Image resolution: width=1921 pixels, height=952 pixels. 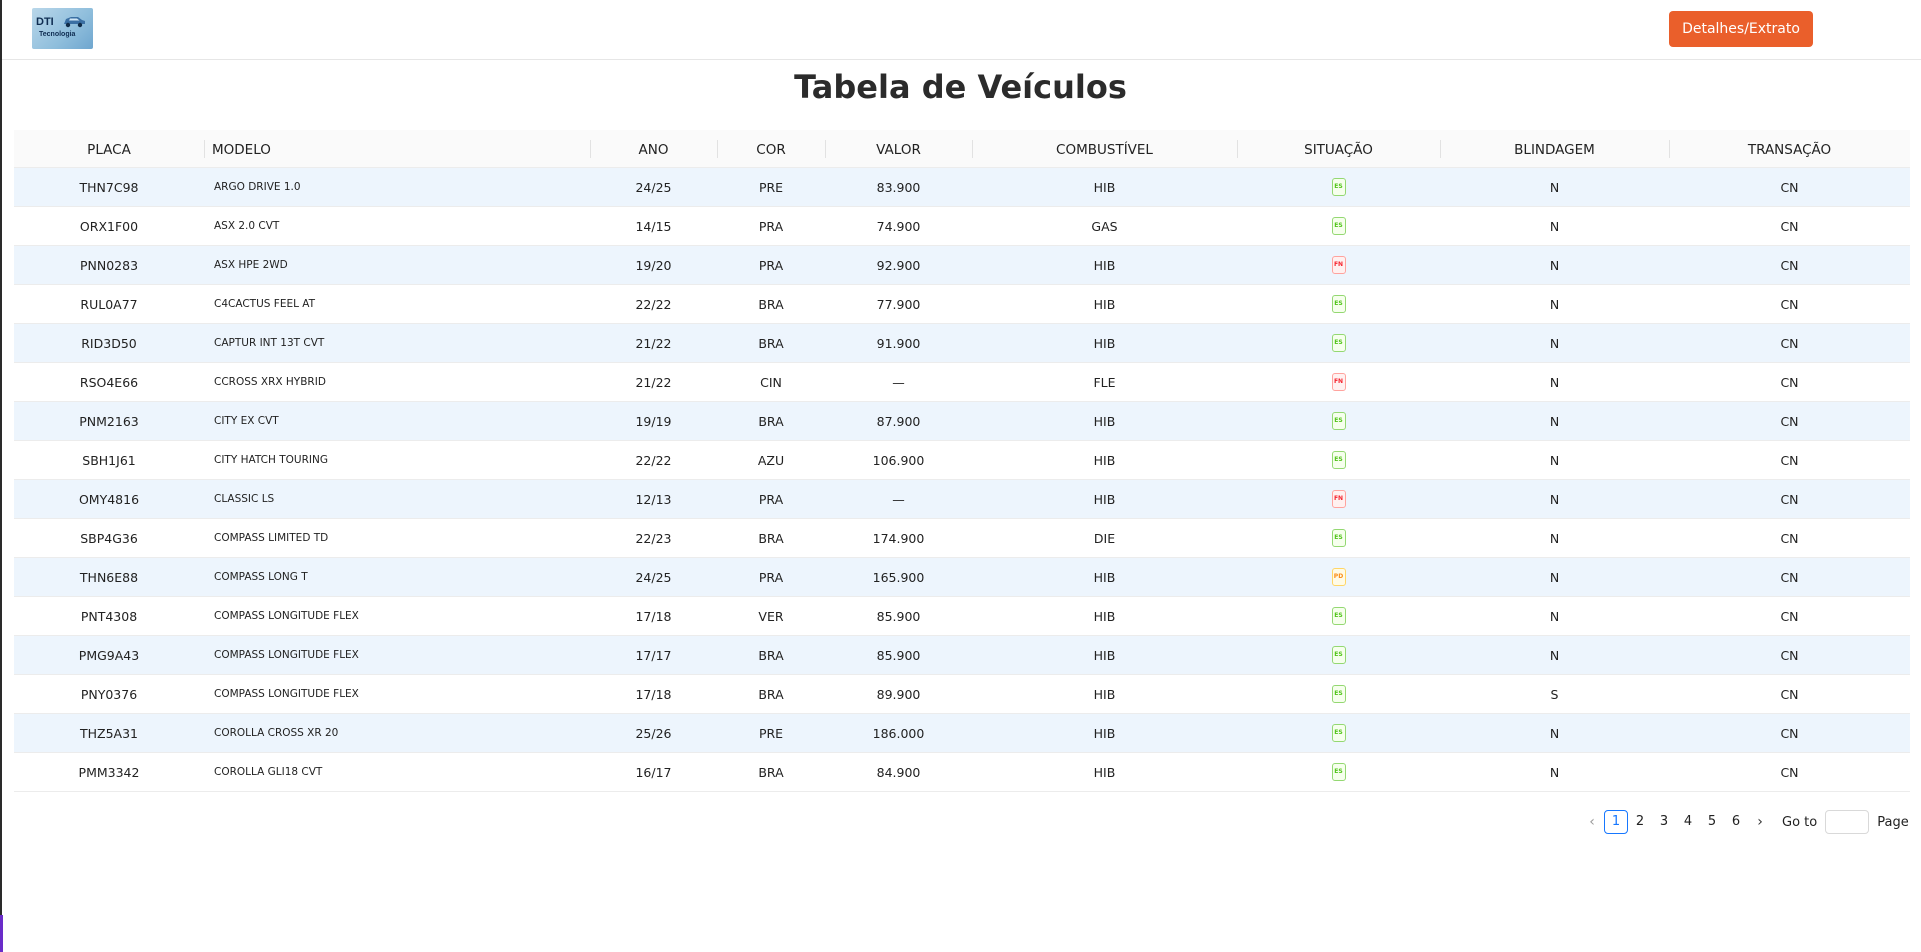 I want to click on page-3-button: 3, so click(x=1664, y=822).